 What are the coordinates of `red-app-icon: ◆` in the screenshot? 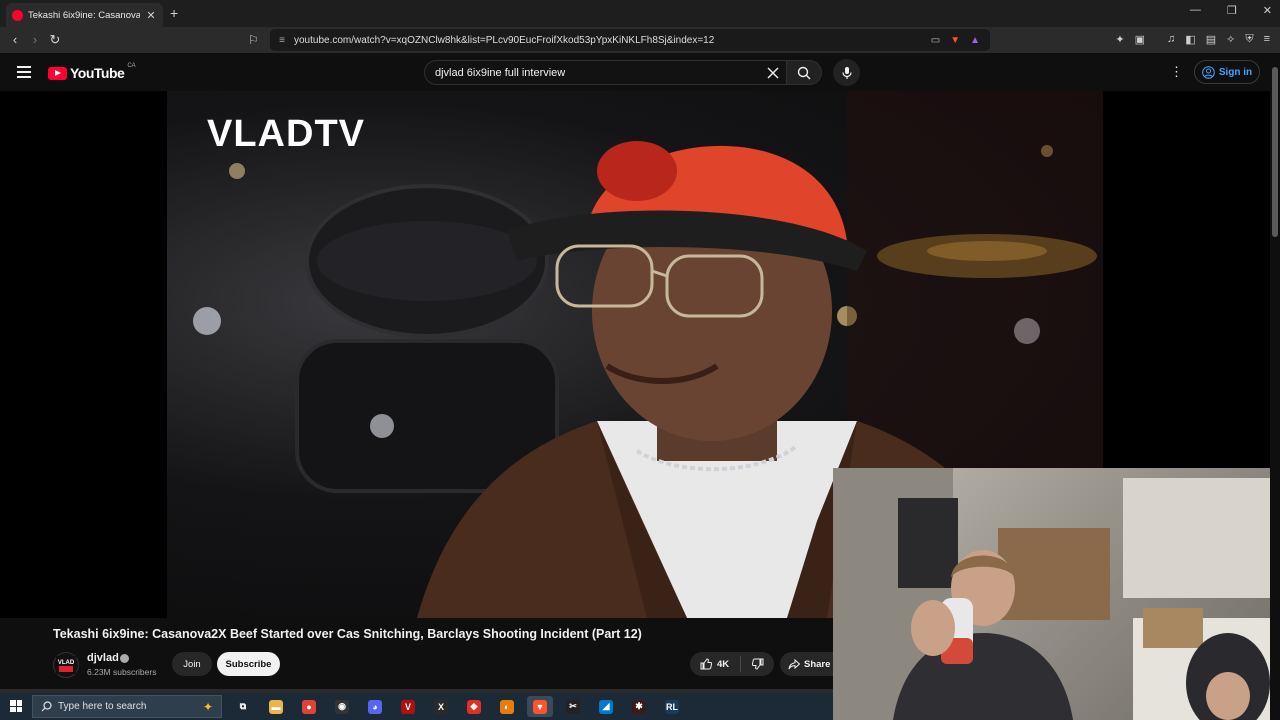 It's located at (474, 706).